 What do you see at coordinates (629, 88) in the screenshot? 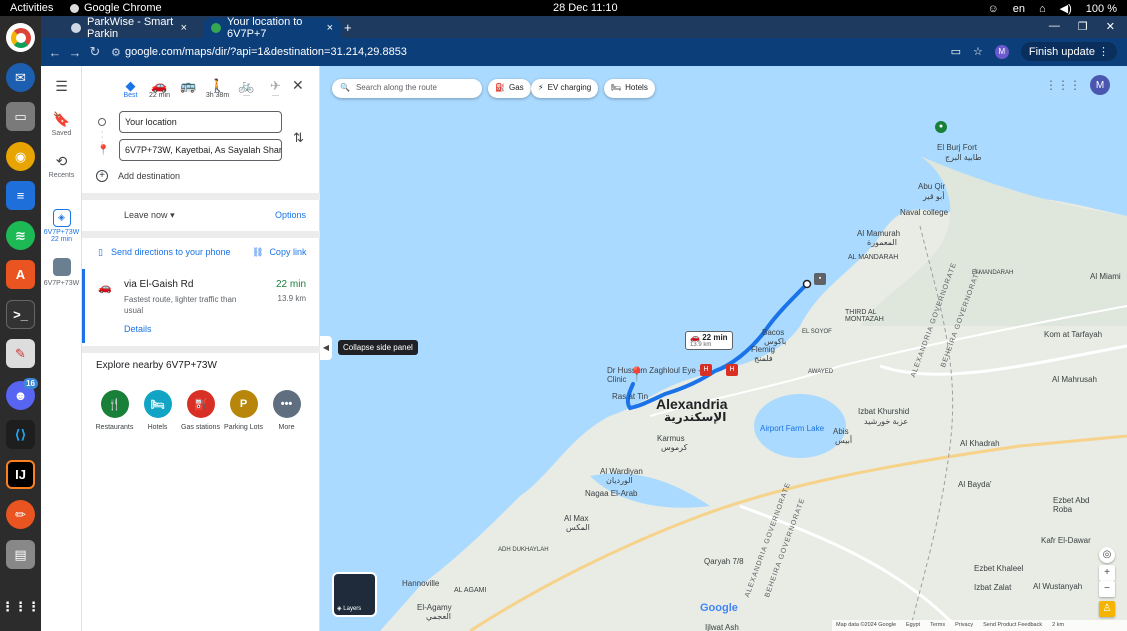
I see `chip-hotels: 🛏 Hotels` at bounding box center [629, 88].